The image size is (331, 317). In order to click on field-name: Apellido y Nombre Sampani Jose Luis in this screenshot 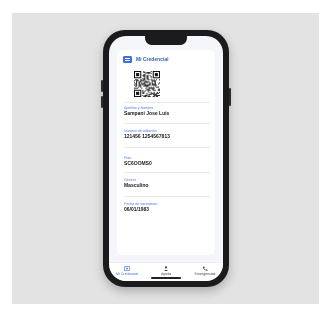, I will do `click(167, 111)`.